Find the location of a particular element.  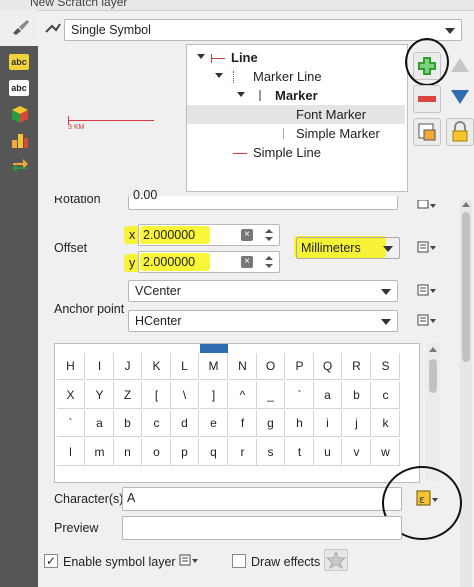

char-cell: Y is located at coordinates (100, 395).